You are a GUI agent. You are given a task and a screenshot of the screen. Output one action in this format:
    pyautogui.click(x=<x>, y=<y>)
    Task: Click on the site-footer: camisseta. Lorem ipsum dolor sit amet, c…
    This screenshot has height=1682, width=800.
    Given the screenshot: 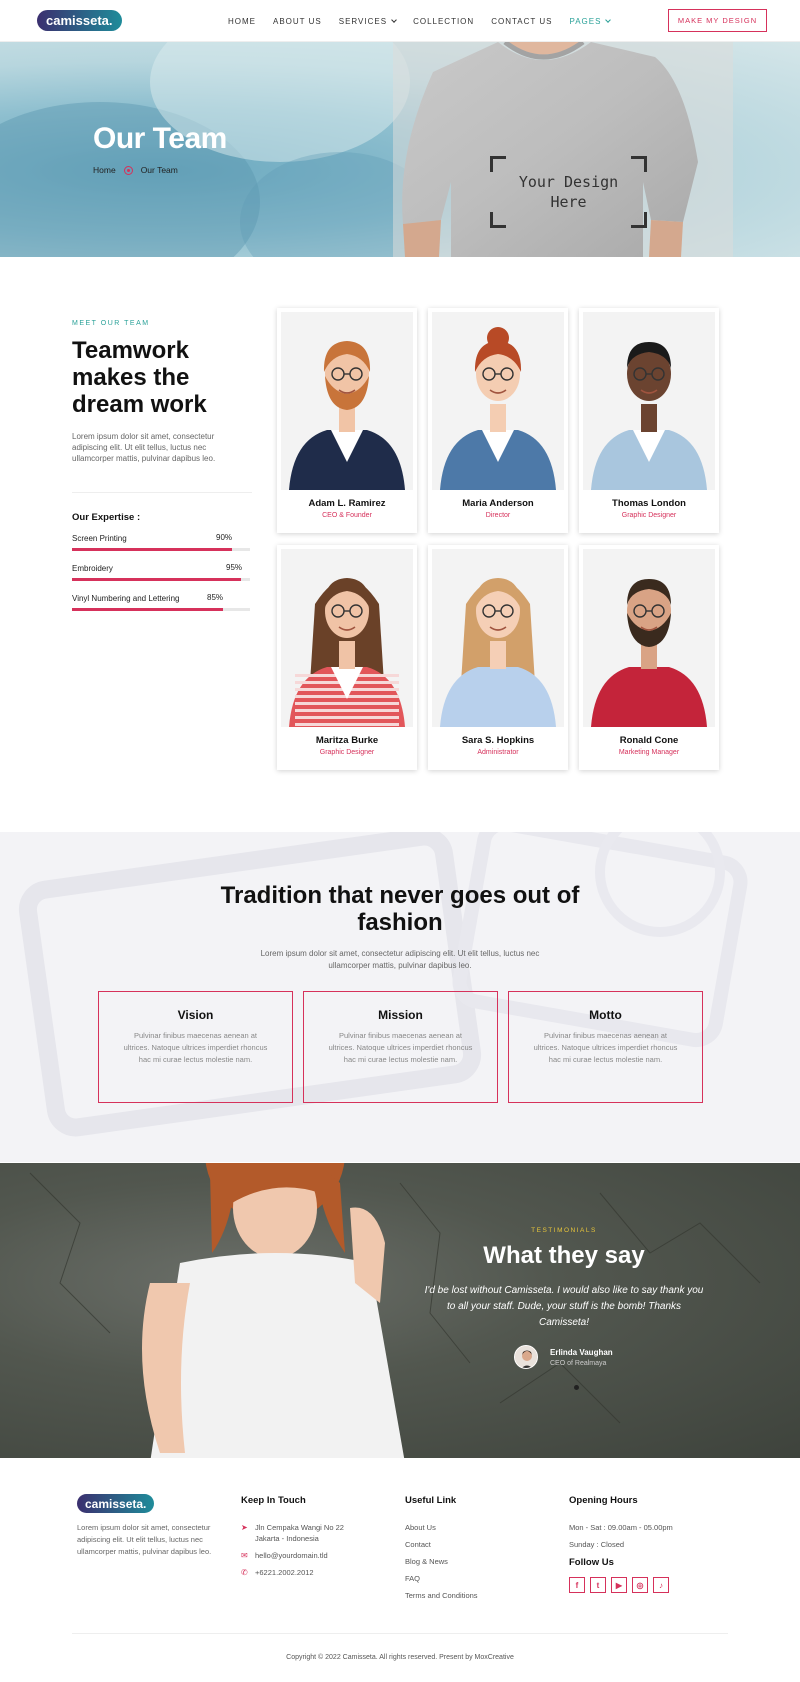 What is the action you would take?
    pyautogui.click(x=400, y=1570)
    